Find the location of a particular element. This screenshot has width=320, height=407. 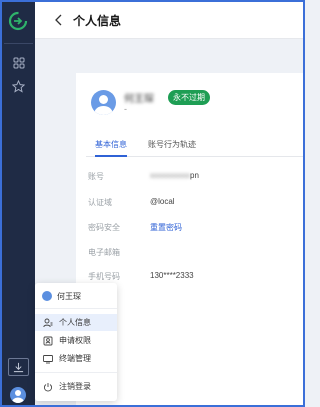

menu-item-label: 个人信息 is located at coordinates (75, 322).